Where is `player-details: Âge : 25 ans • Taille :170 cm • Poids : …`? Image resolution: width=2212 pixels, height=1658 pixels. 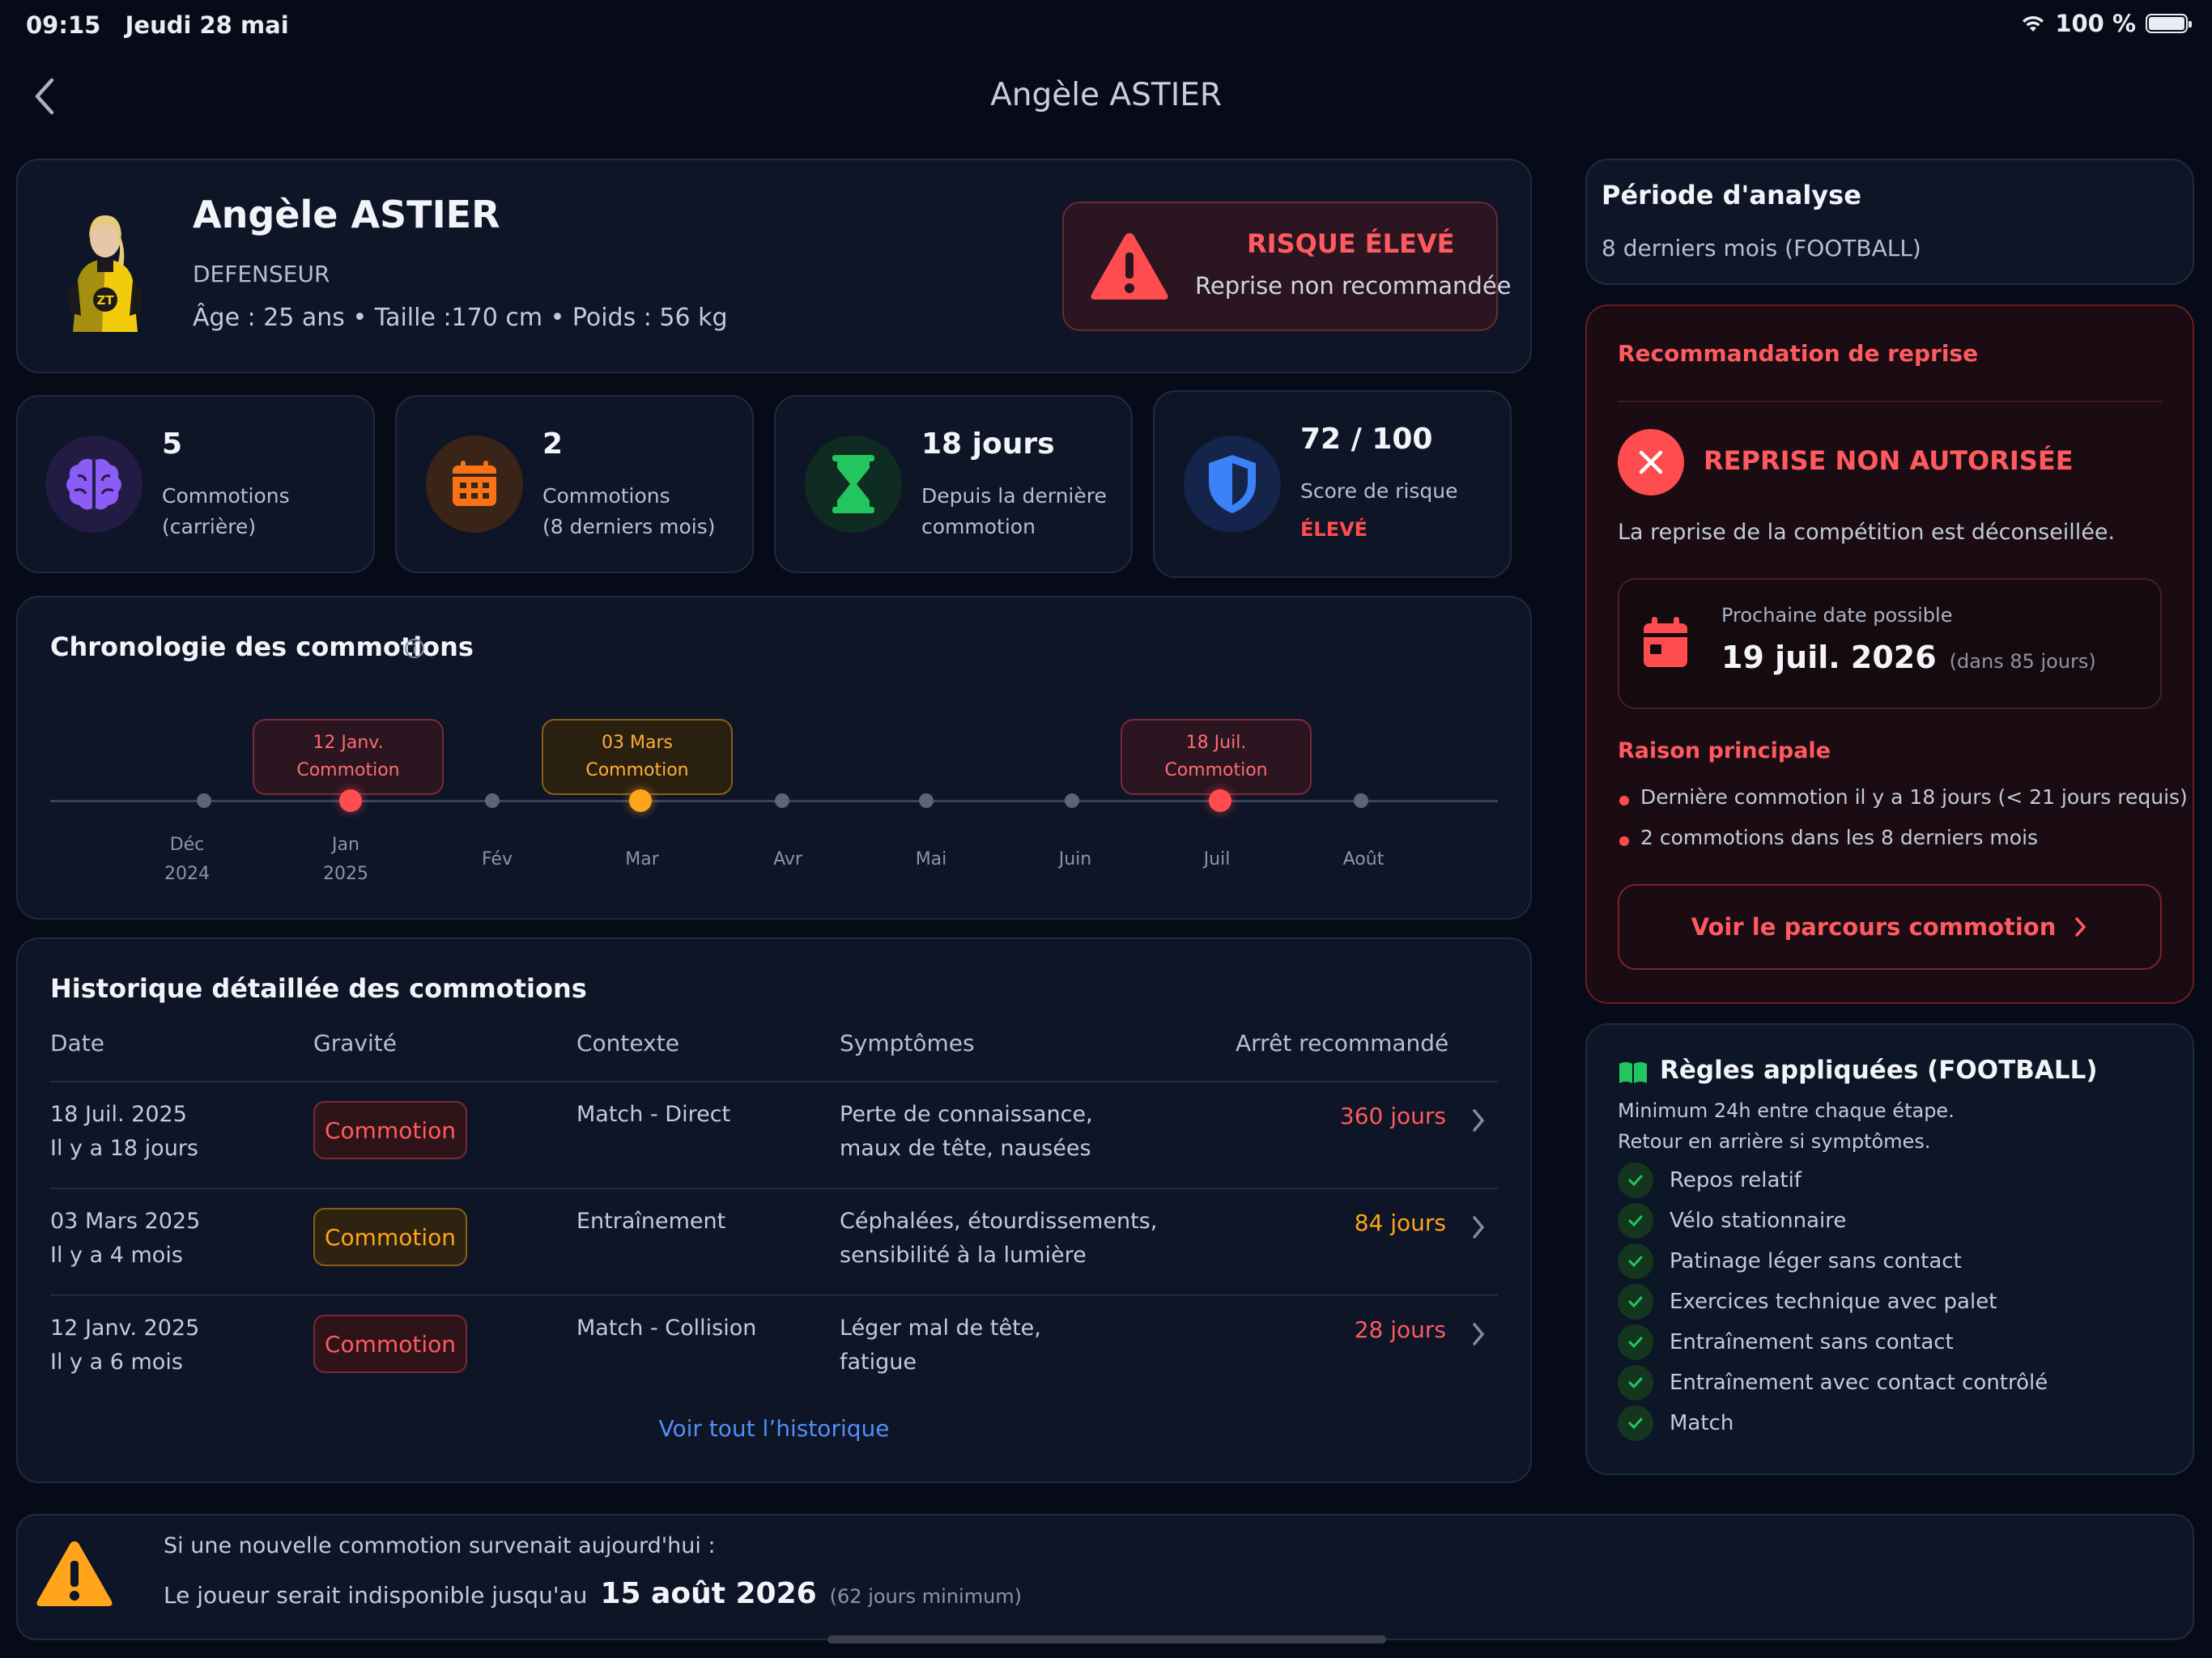 player-details: Âge : 25 ans • Taille :170 cm • Poids : … is located at coordinates (460, 318).